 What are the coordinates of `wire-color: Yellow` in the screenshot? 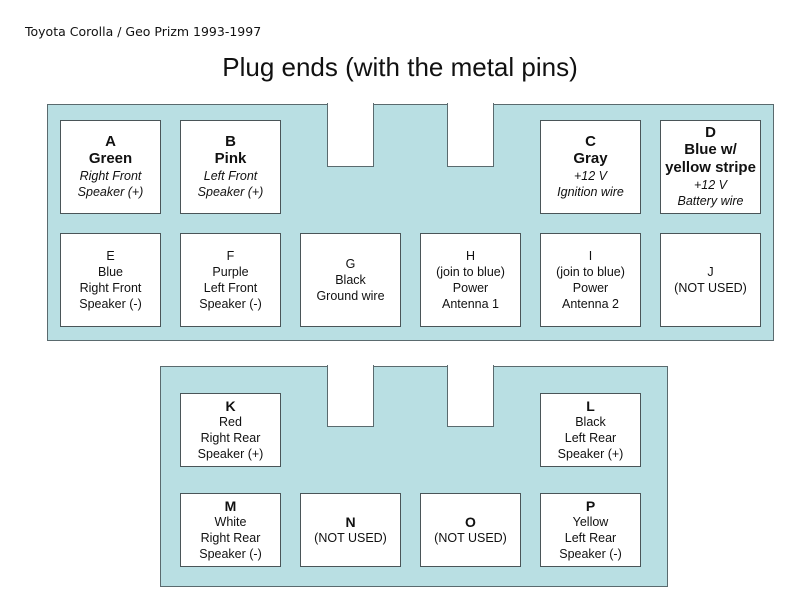 It's located at (590, 522).